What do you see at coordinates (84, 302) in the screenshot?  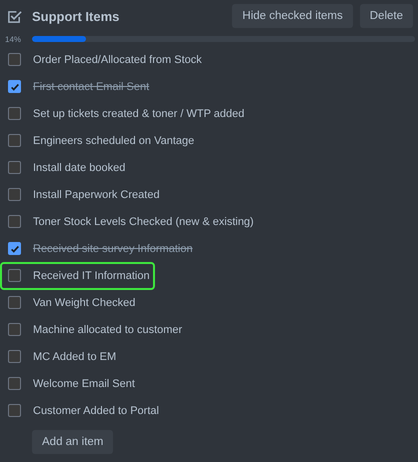 I see `item-label: Van Weight Checked` at bounding box center [84, 302].